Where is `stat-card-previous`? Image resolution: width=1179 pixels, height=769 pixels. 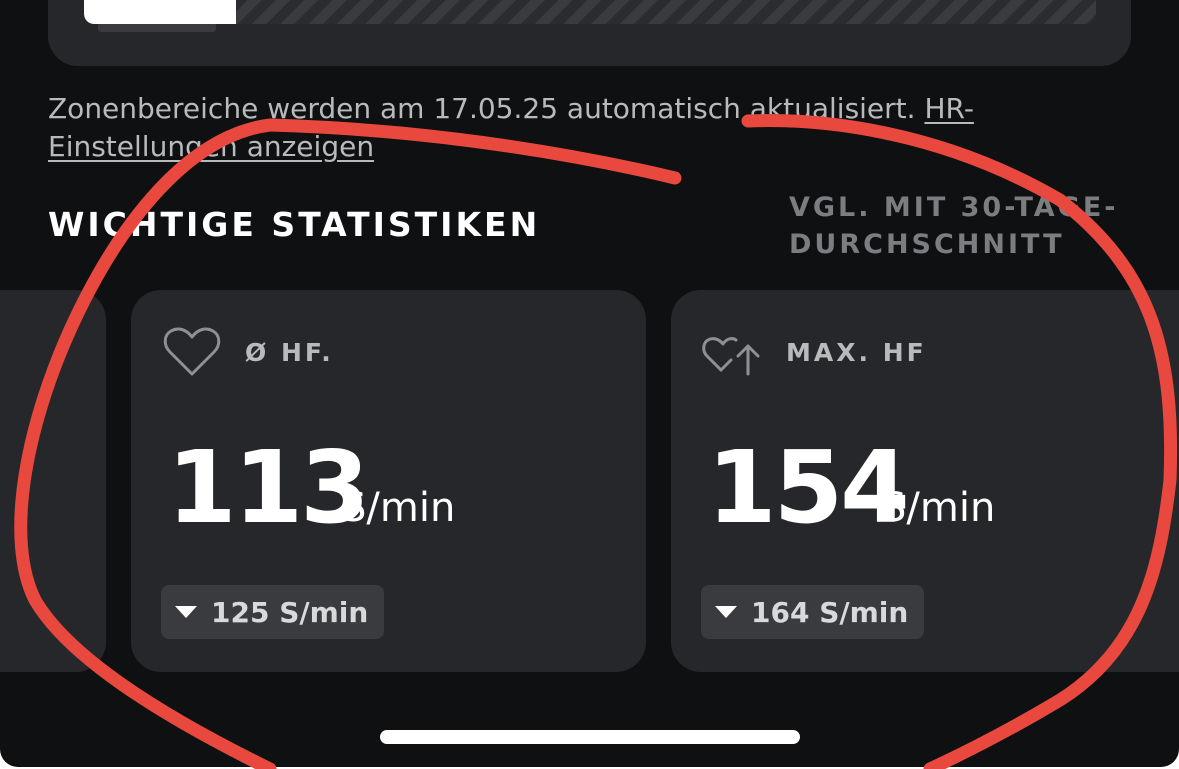
stat-card-previous is located at coordinates (53, 481).